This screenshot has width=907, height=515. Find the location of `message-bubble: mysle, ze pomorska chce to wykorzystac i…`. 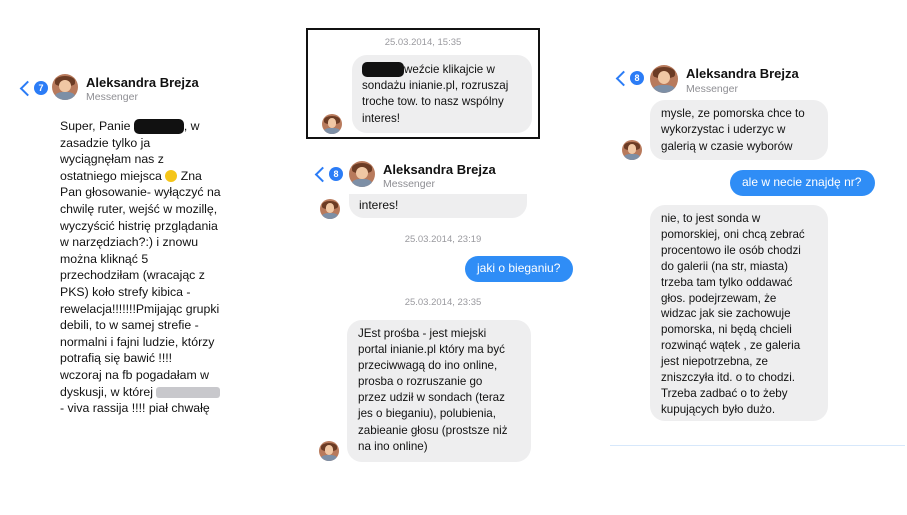

message-bubble: mysle, ze pomorska chce to wykorzystac i… is located at coordinates (739, 130).